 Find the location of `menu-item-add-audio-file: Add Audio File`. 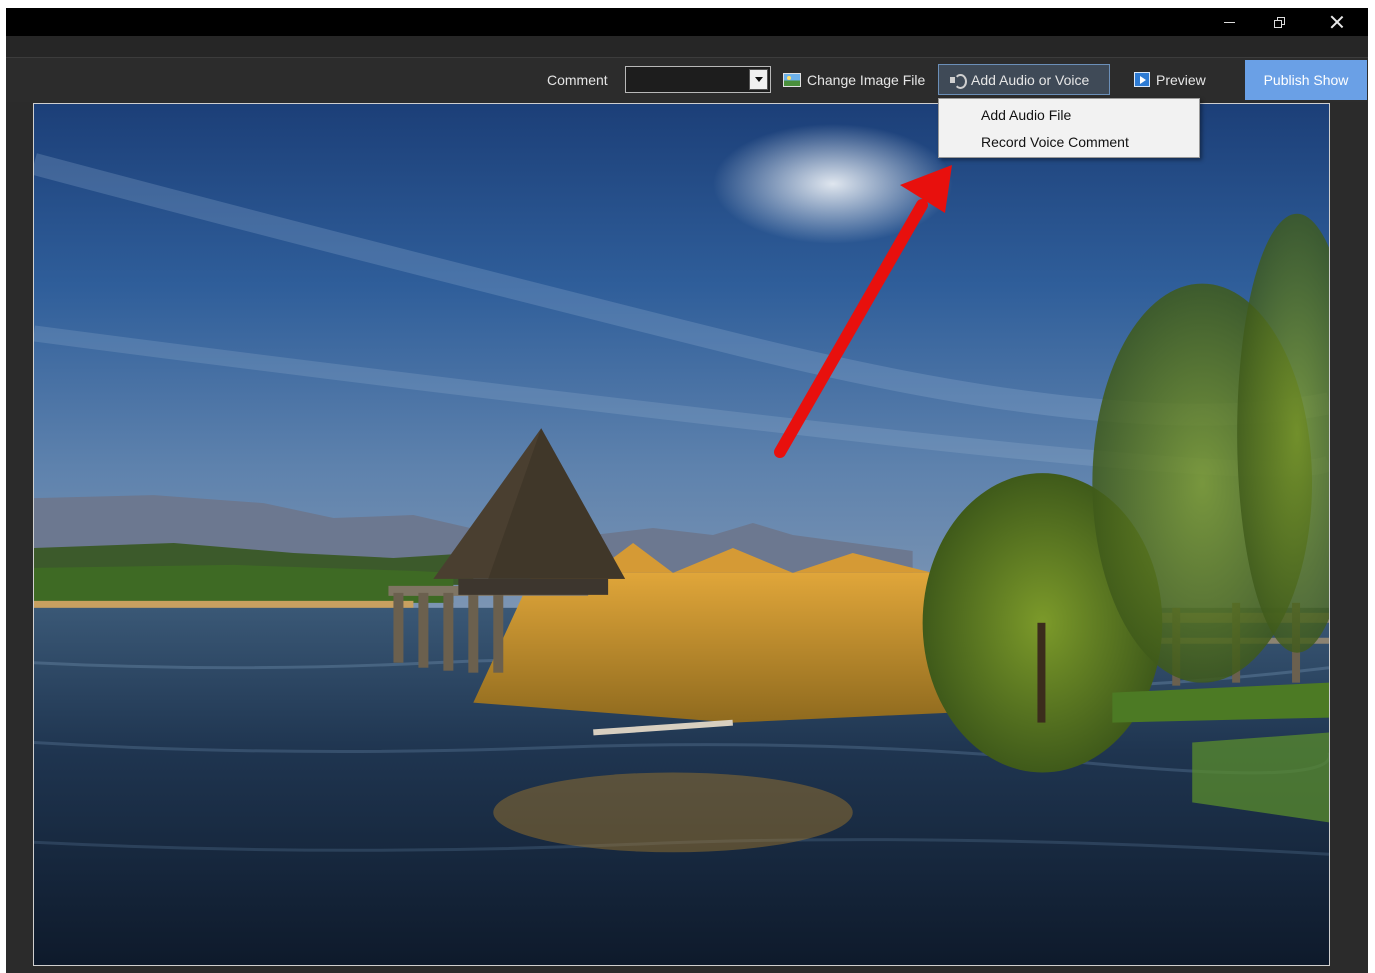

menu-item-add-audio-file: Add Audio File is located at coordinates (1069, 115).